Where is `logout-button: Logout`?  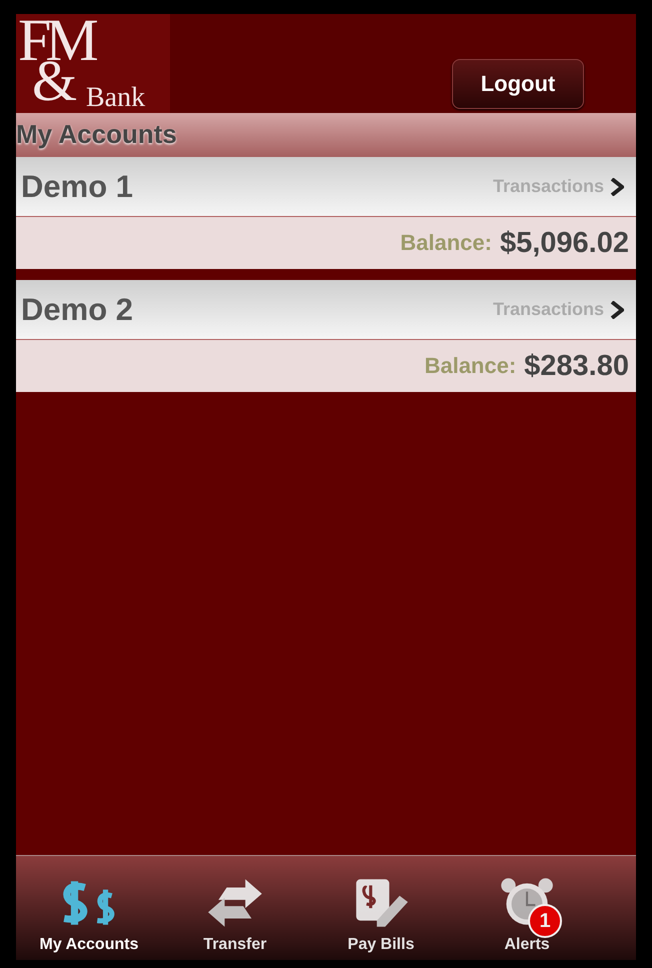 logout-button: Logout is located at coordinates (518, 84).